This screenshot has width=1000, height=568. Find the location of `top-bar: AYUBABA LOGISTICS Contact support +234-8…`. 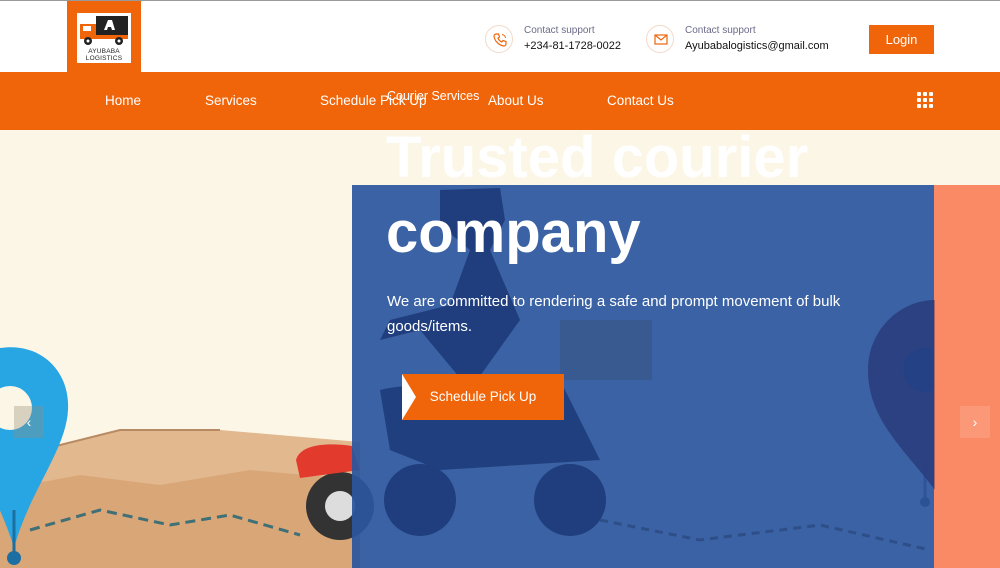

top-bar: AYUBABA LOGISTICS Contact support +234-8… is located at coordinates (500, 36).